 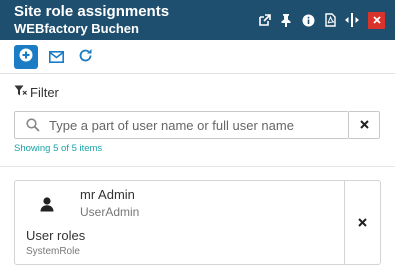 I want to click on search-field, so click(x=181, y=125).